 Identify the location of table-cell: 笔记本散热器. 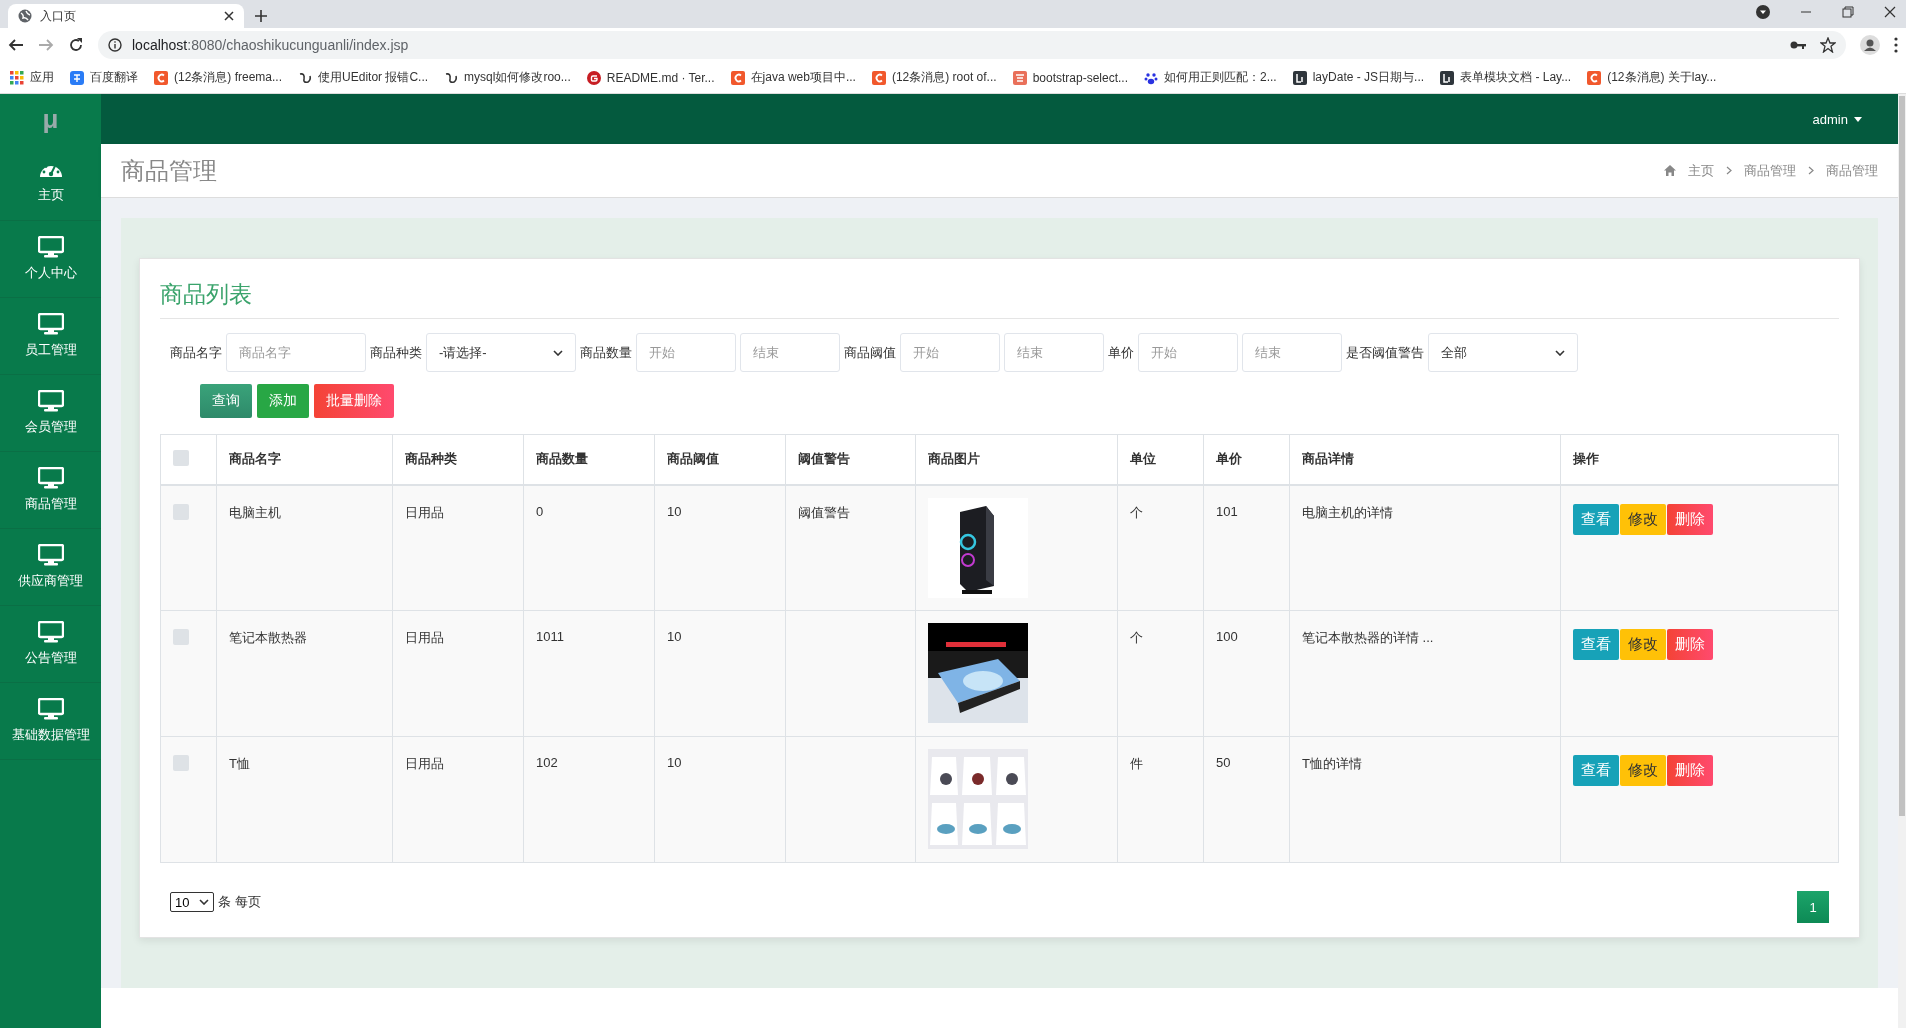
(304, 673).